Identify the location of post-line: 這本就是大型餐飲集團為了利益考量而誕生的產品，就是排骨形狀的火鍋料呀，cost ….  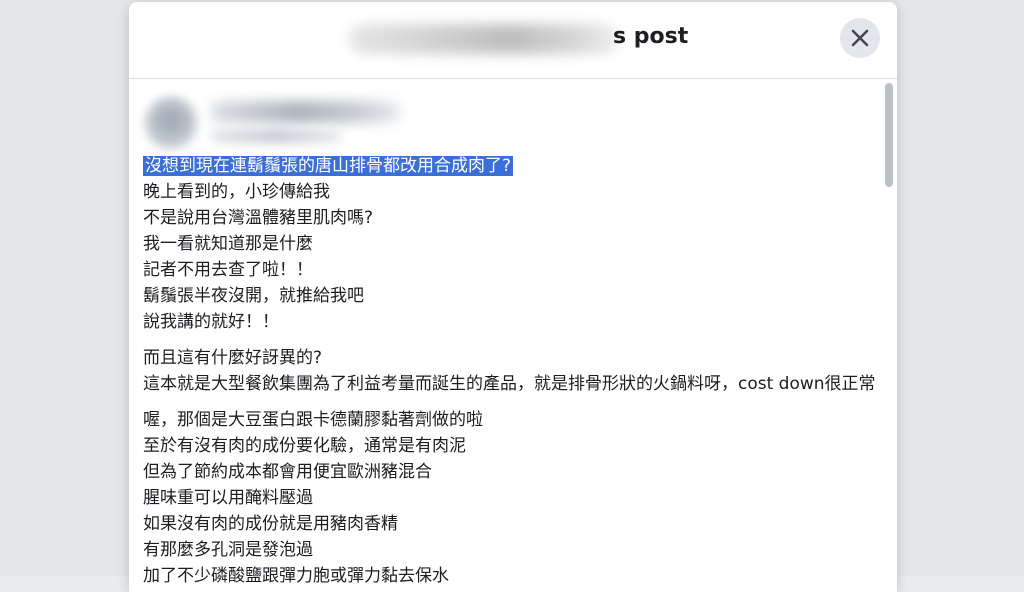
(509, 384).